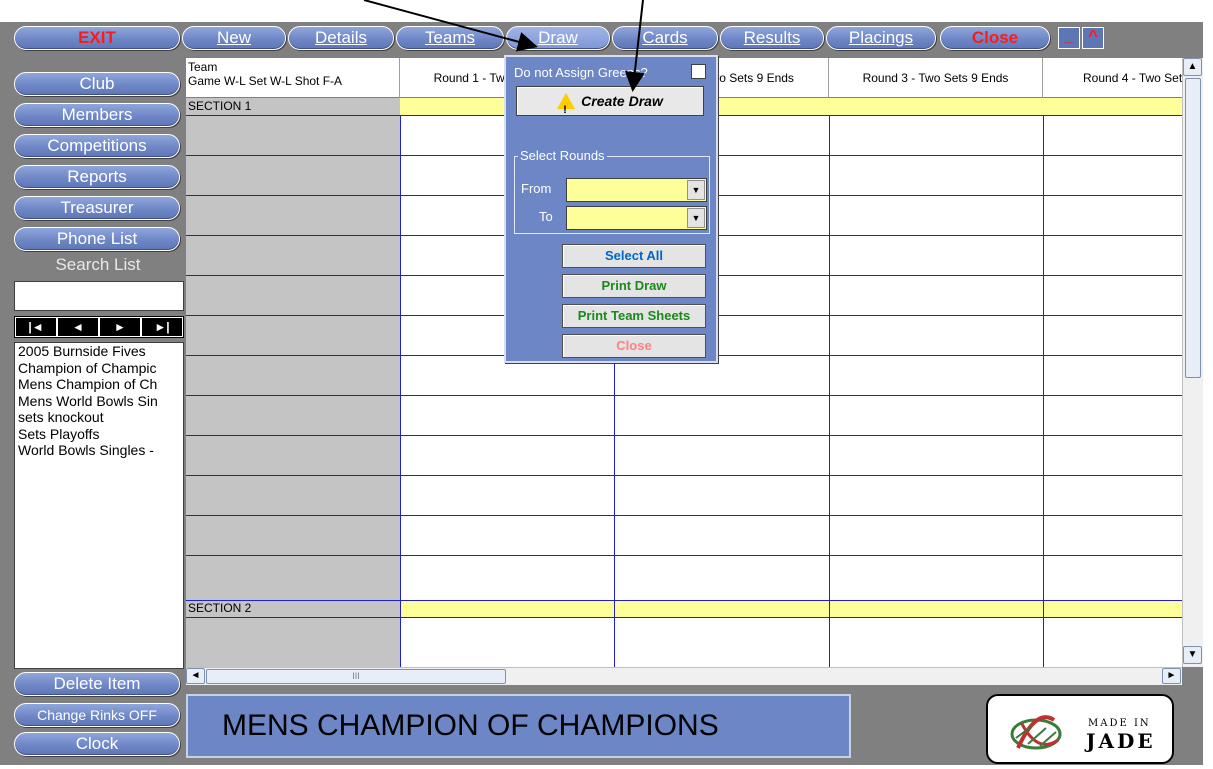  What do you see at coordinates (772, 38) in the screenshot?
I see `tab-results: Results` at bounding box center [772, 38].